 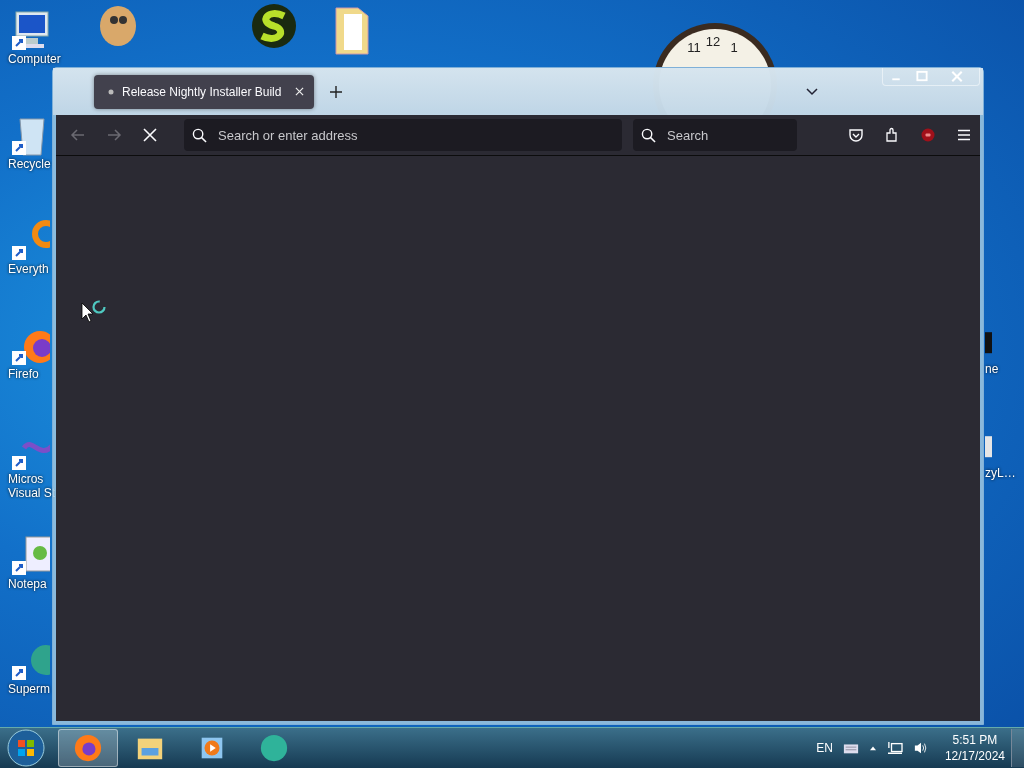 I want to click on keyboard-icon, so click(x=850, y=748).